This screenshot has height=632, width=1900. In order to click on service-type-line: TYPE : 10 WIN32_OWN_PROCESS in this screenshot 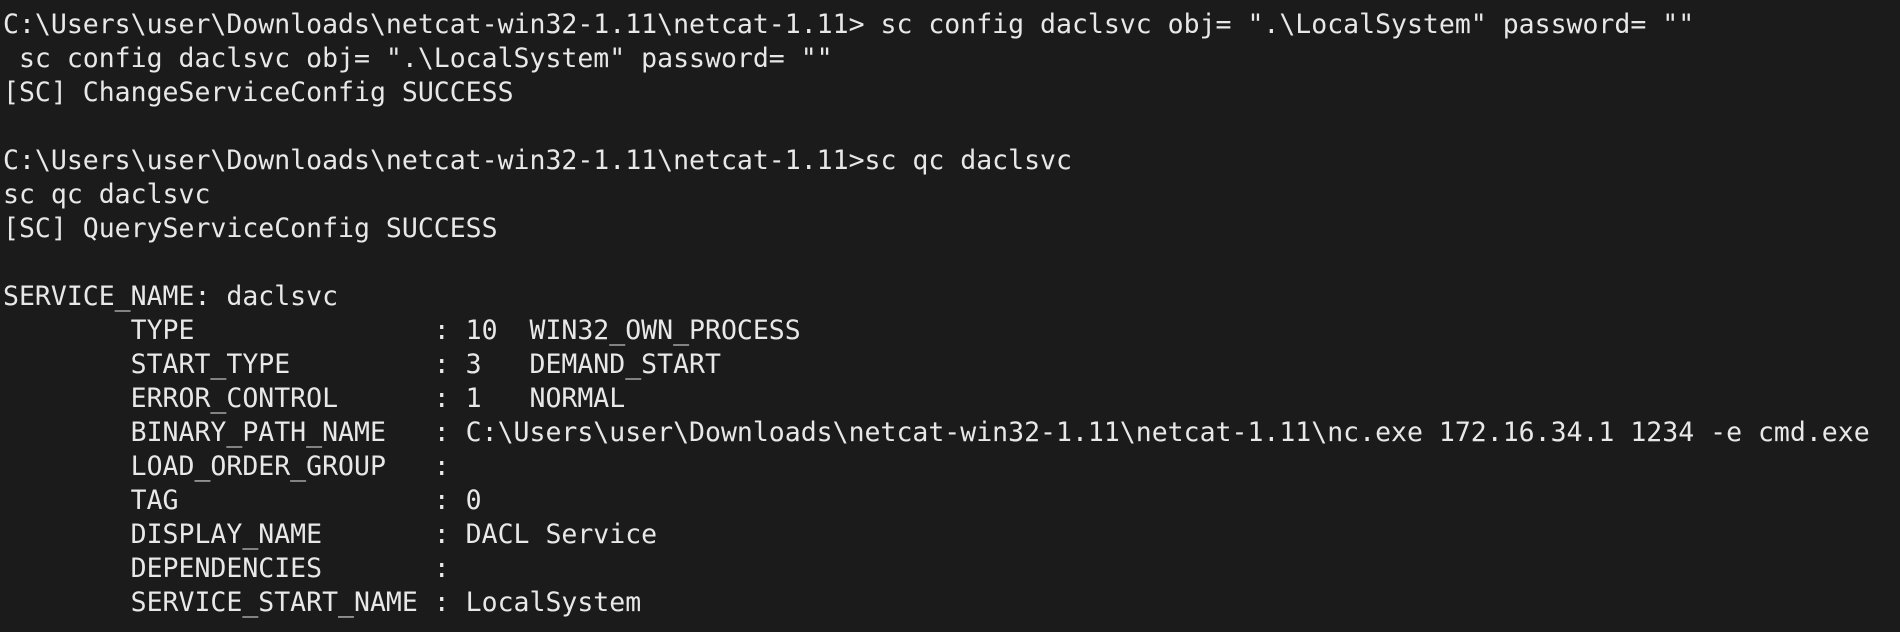, I will do `click(402, 330)`.